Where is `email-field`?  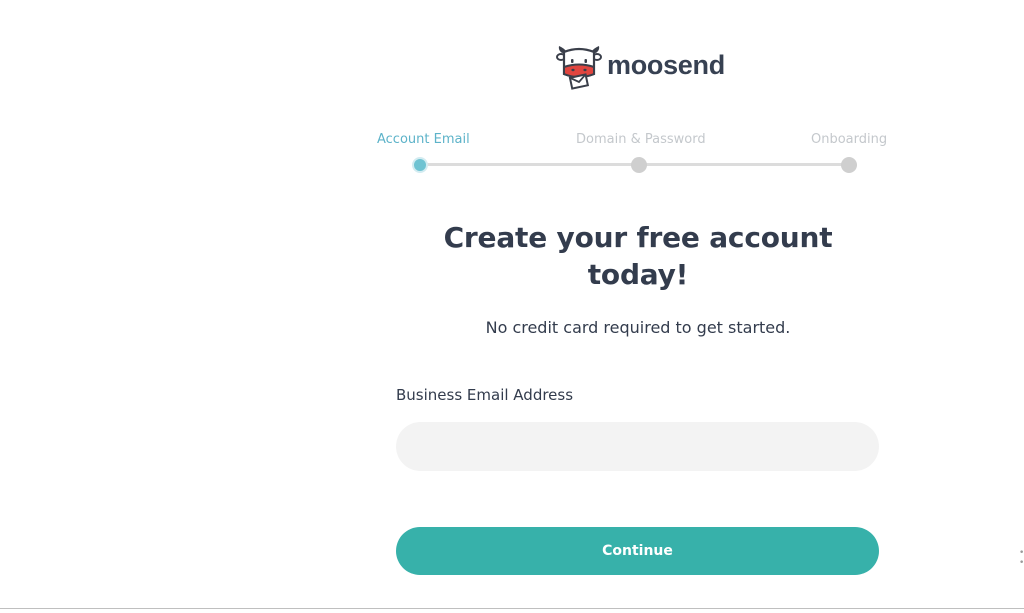 email-field is located at coordinates (637, 446).